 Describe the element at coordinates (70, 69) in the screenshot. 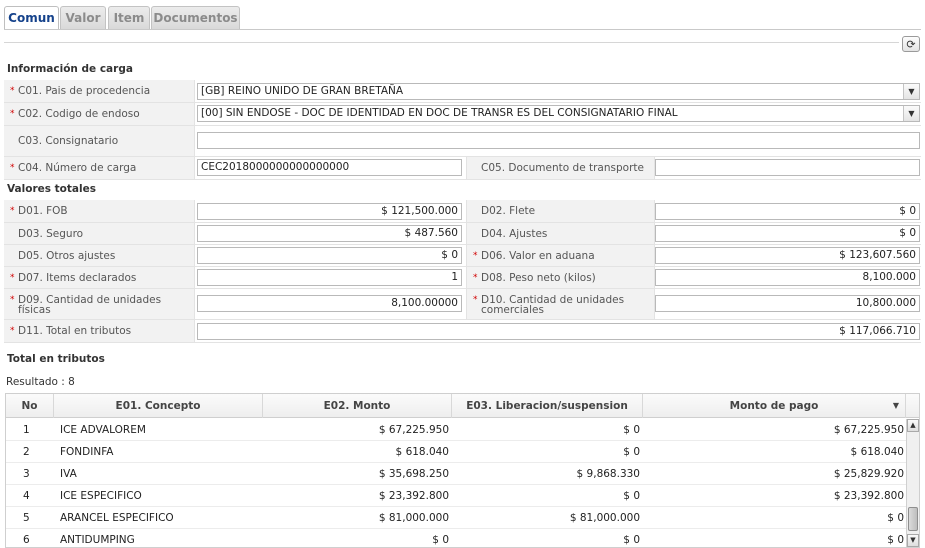

I see `section-title-carga: Información de carga` at that location.